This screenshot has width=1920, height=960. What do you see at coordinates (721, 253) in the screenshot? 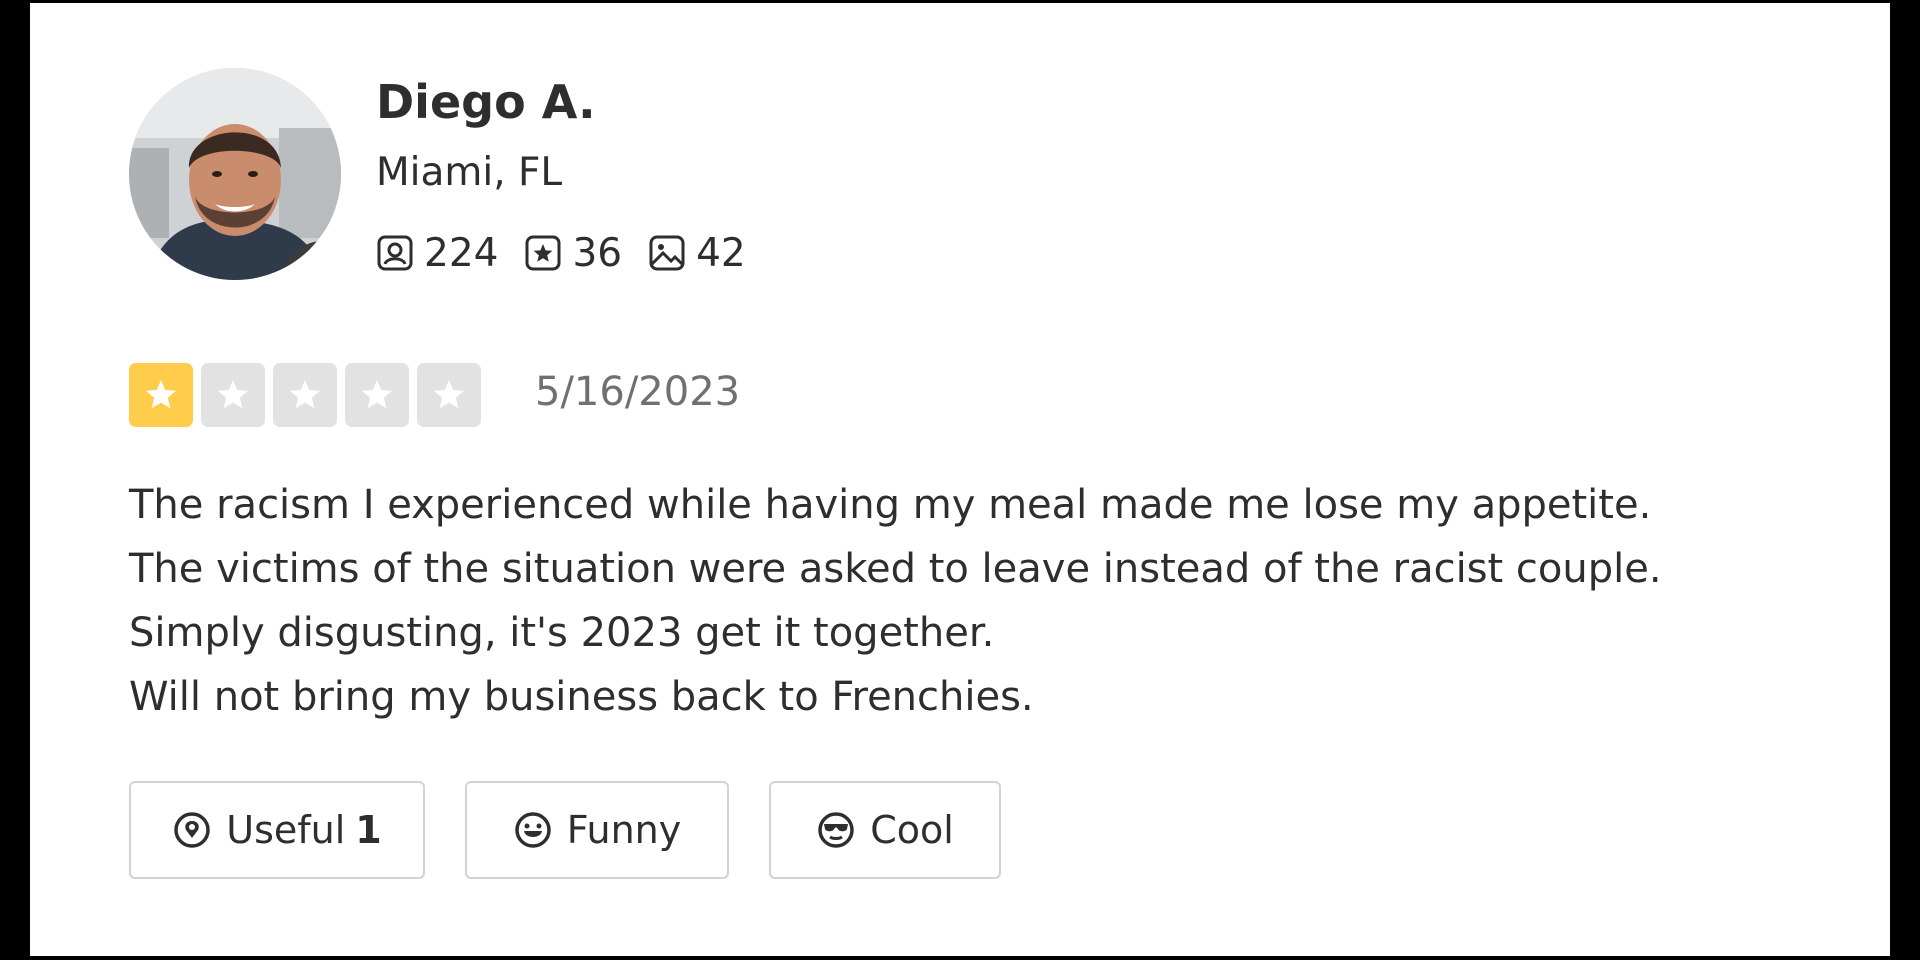
I see `photos-count: 42` at bounding box center [721, 253].